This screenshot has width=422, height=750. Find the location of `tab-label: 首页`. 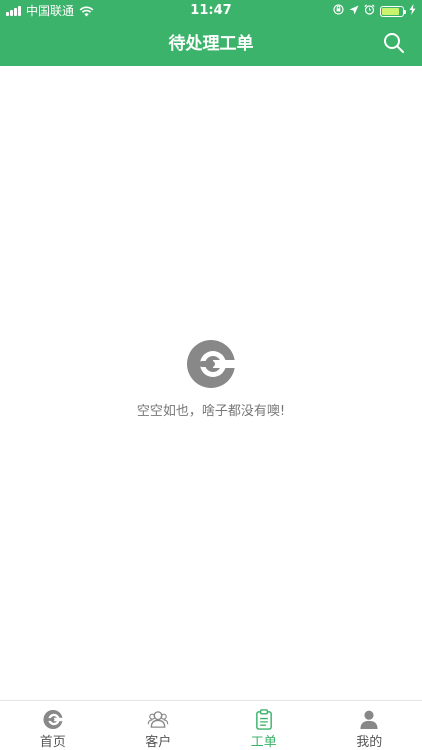

tab-label: 首页 is located at coordinates (52, 742).